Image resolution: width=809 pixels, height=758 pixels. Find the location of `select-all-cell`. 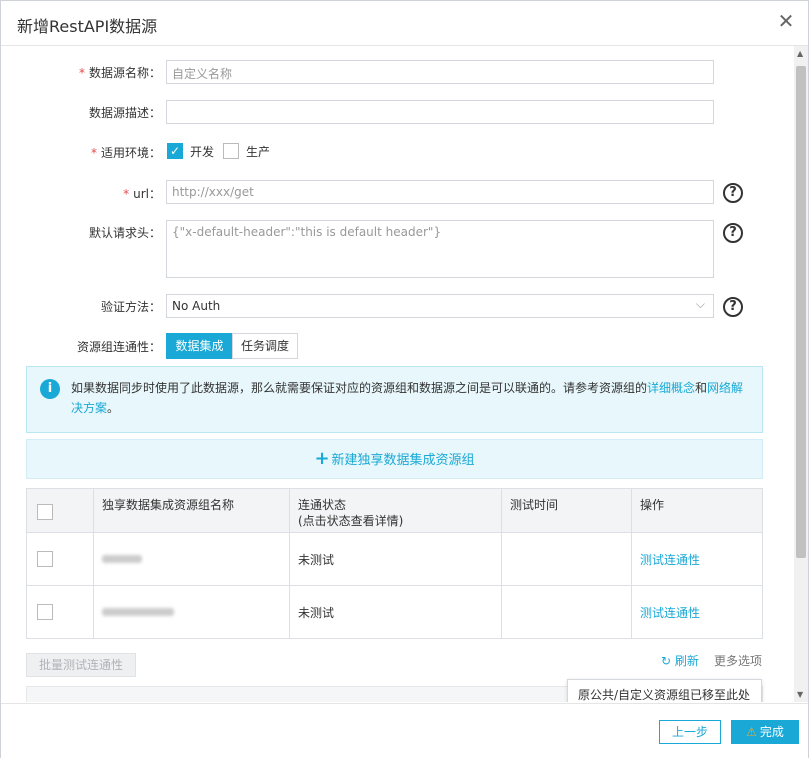

select-all-cell is located at coordinates (60, 510).